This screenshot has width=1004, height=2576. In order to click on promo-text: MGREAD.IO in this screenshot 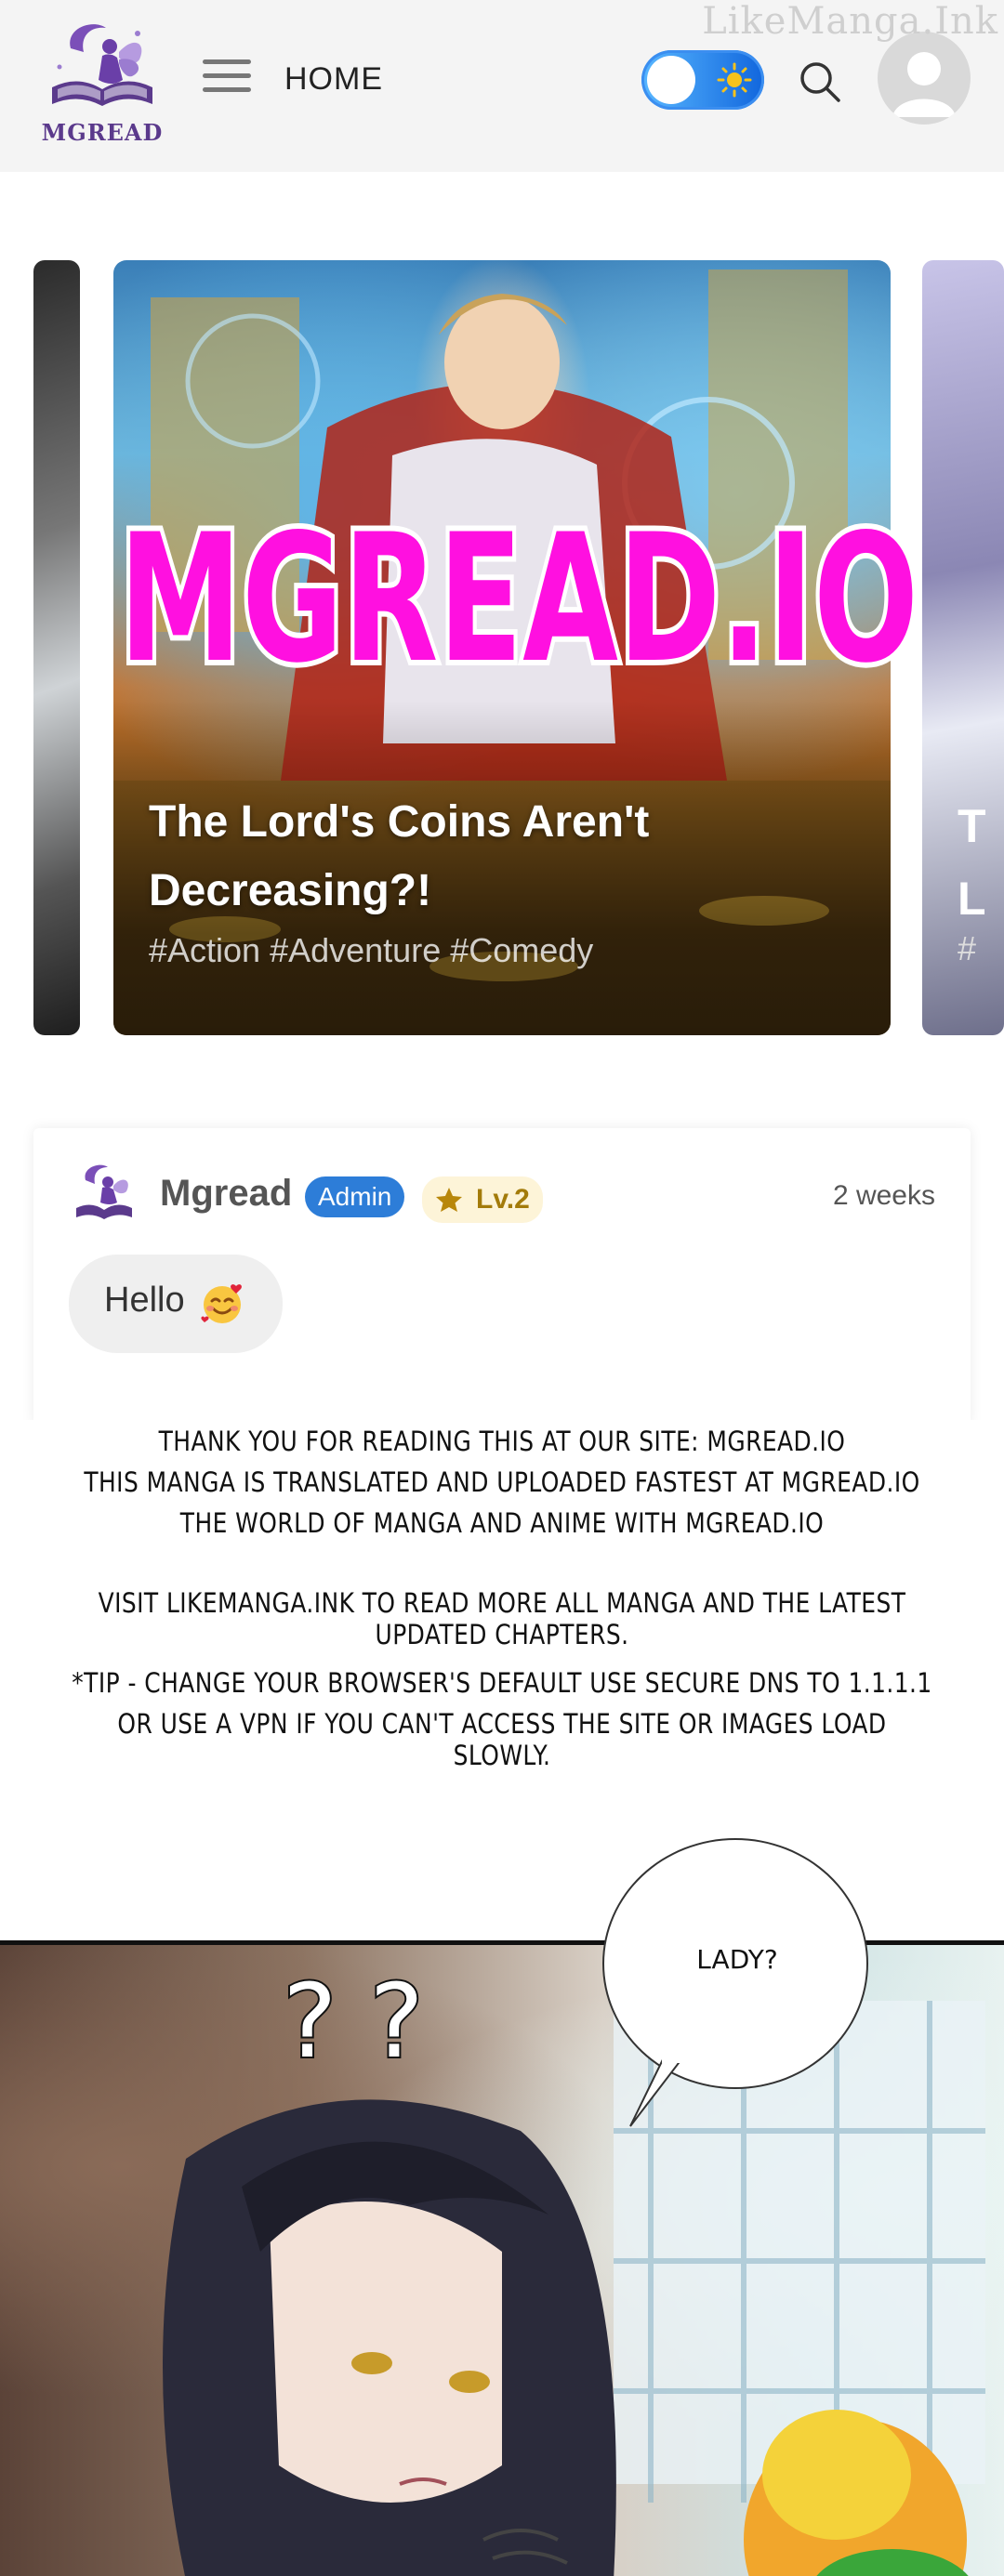, I will do `click(518, 599)`.